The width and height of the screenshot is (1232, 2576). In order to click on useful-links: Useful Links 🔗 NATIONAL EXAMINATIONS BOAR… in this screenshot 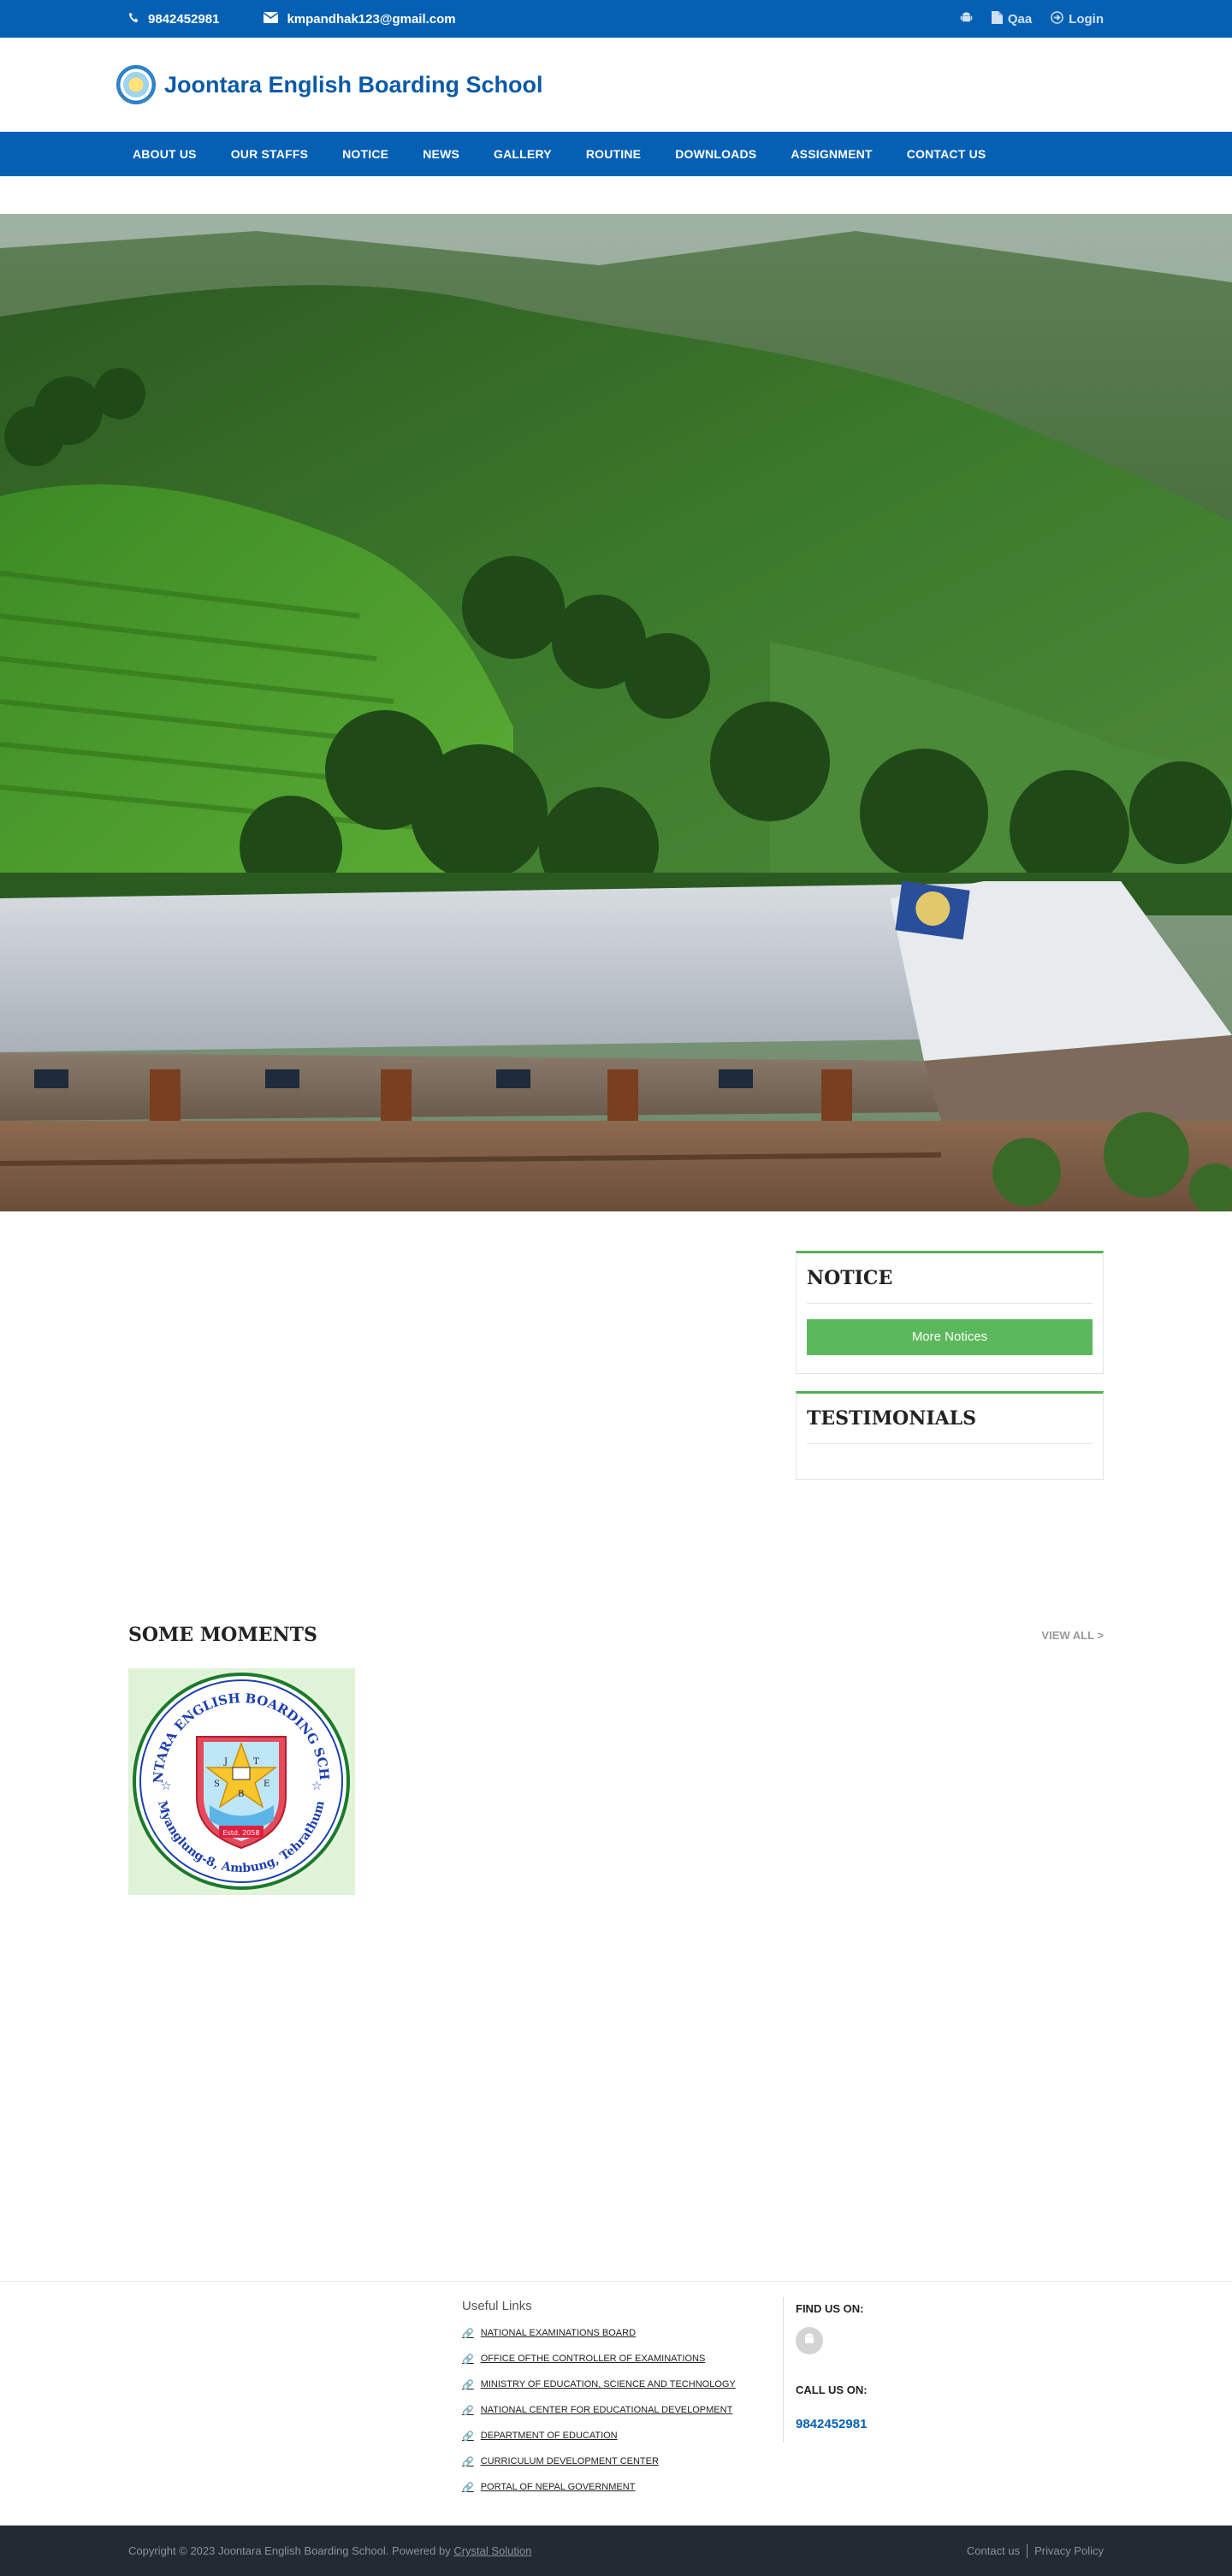, I will do `click(620, 2399)`.